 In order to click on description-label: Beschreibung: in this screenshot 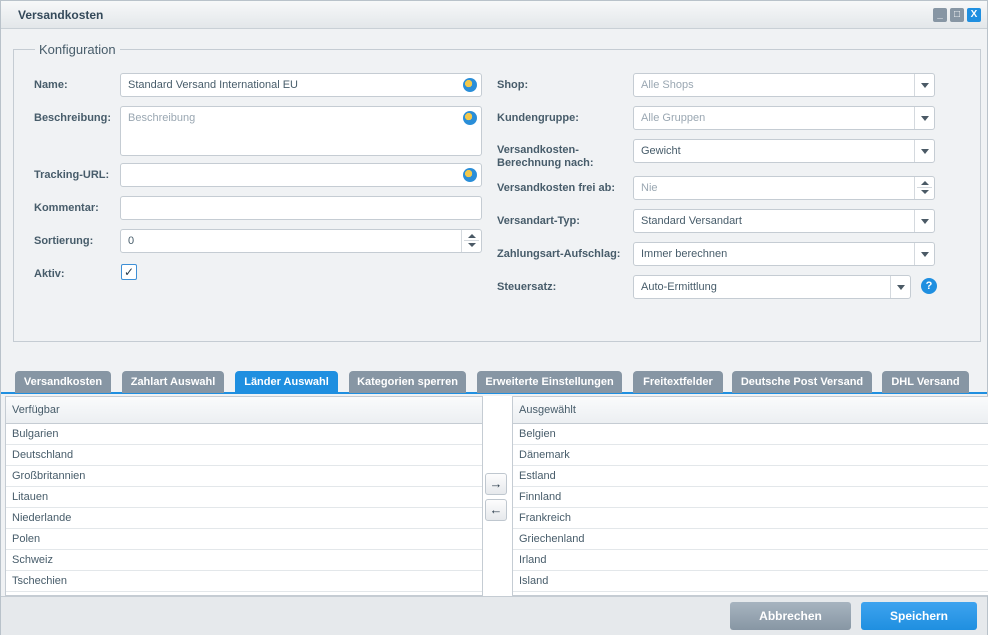, I will do `click(73, 118)`.